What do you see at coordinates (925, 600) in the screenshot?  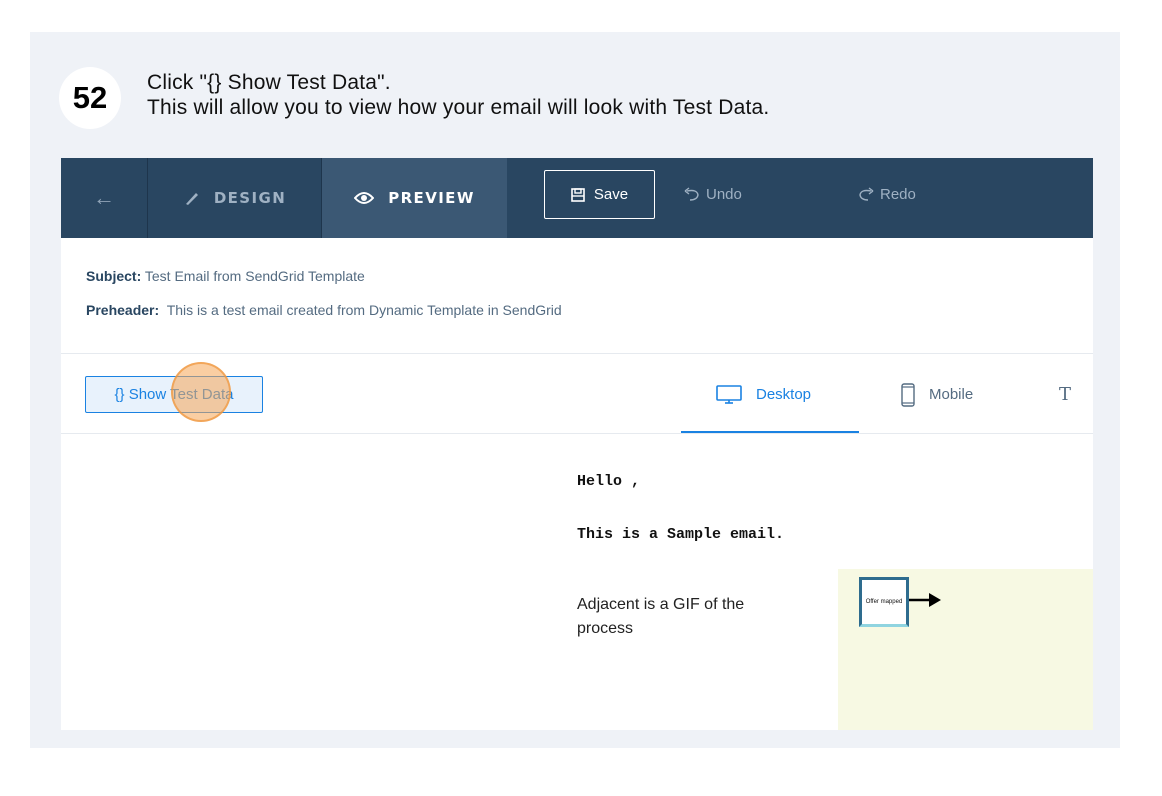 I see `arrow-right-icon` at bounding box center [925, 600].